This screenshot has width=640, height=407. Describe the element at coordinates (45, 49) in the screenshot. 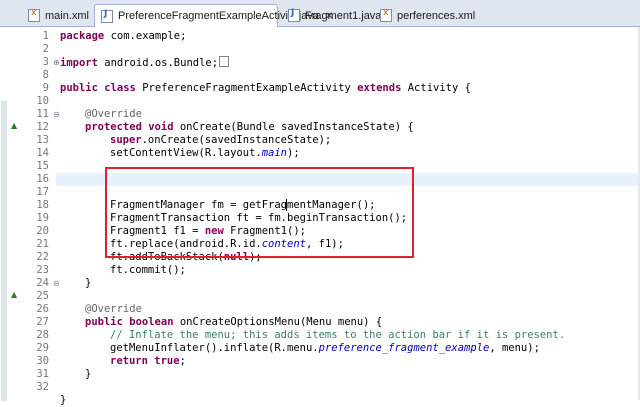

I see `line-number: 2` at that location.